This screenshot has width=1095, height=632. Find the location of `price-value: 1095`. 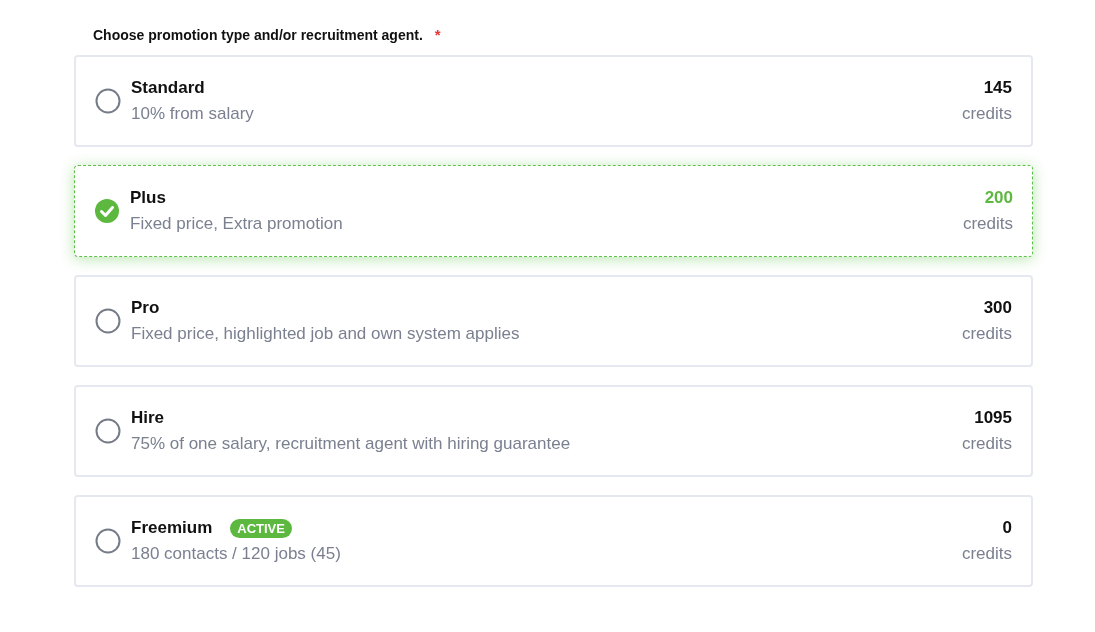

price-value: 1095 is located at coordinates (993, 418).